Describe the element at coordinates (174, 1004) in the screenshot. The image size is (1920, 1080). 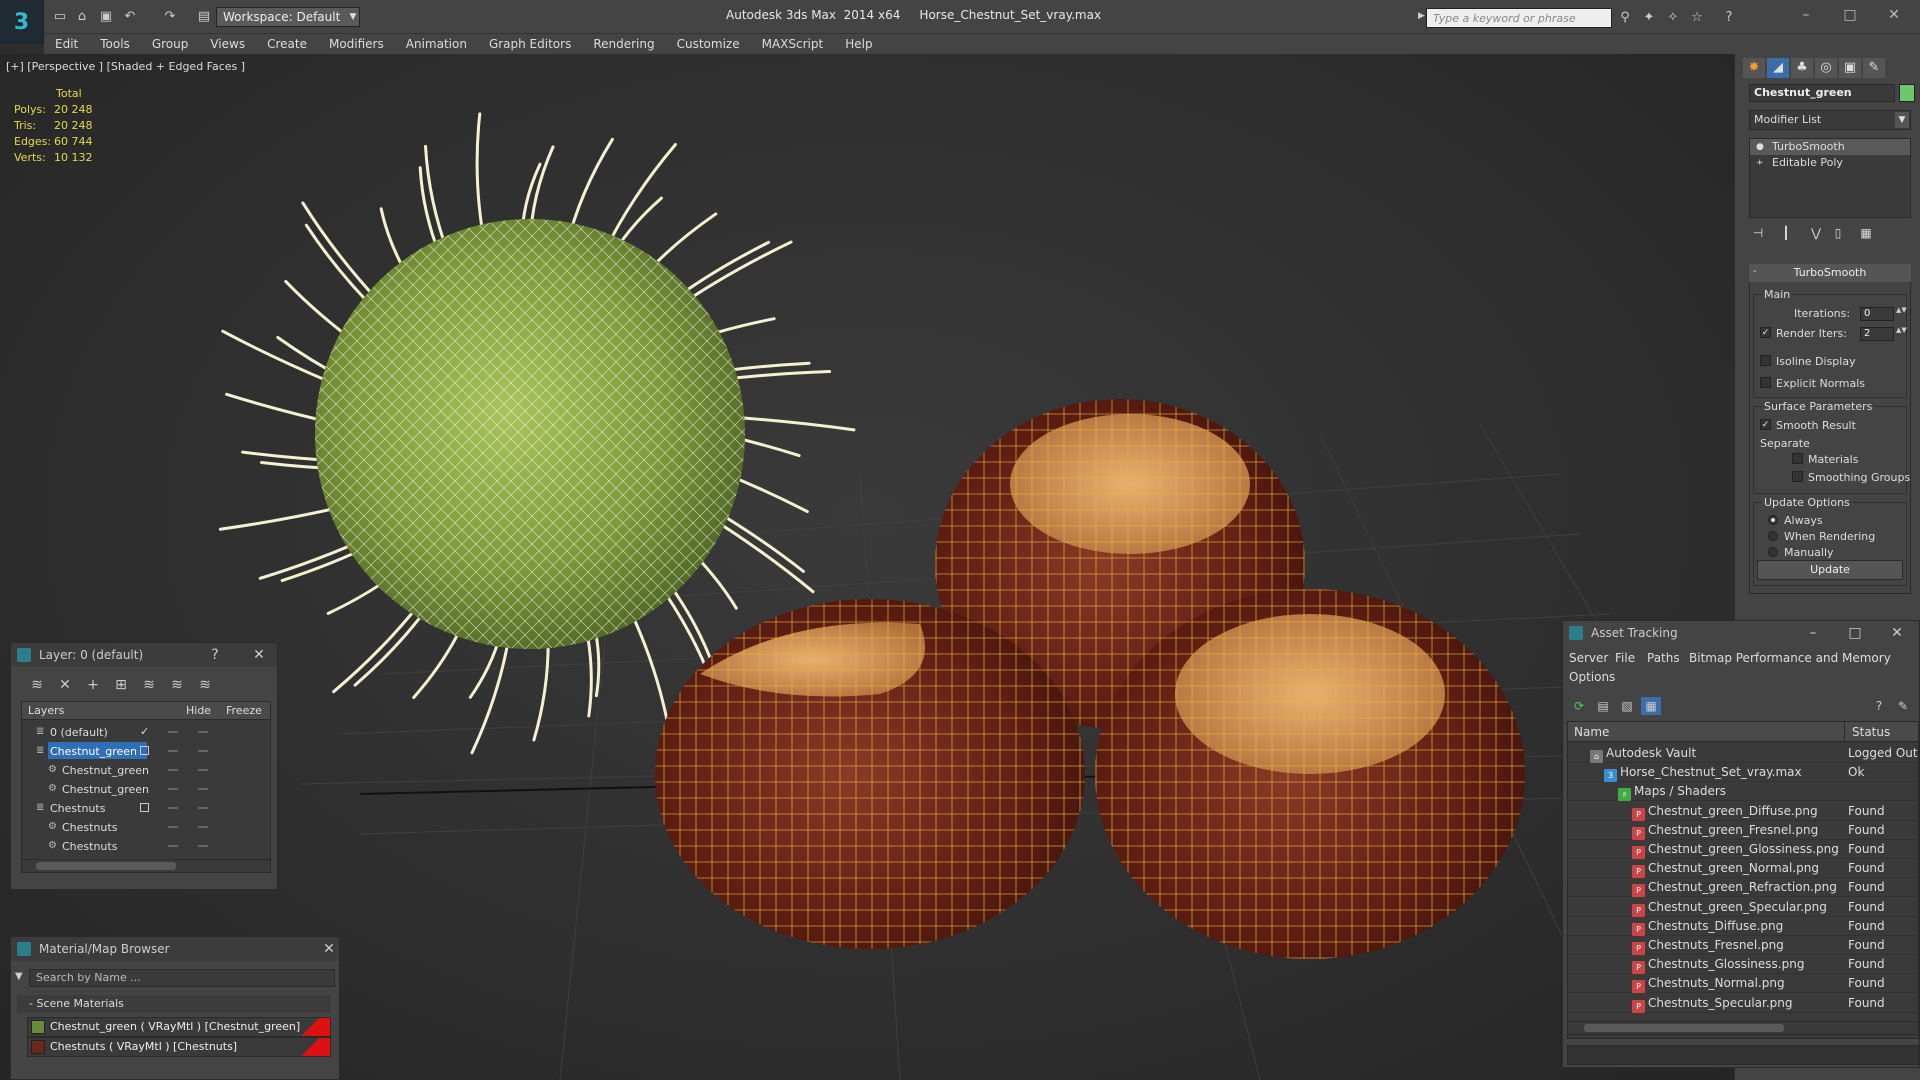
I see `scene-materials-header: - Scene Materials` at that location.